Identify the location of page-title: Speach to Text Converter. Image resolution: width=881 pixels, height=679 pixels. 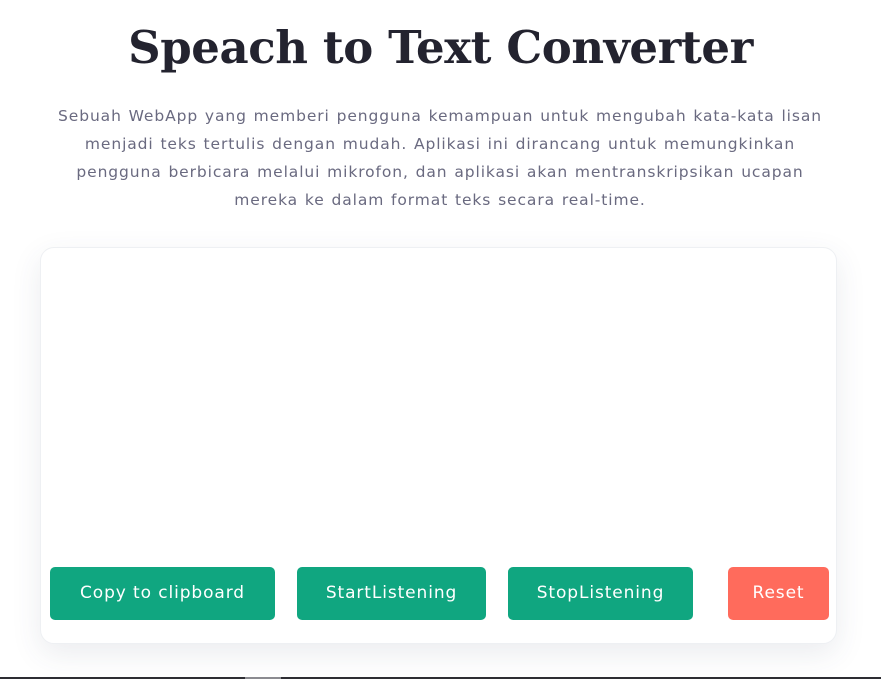
(440, 47).